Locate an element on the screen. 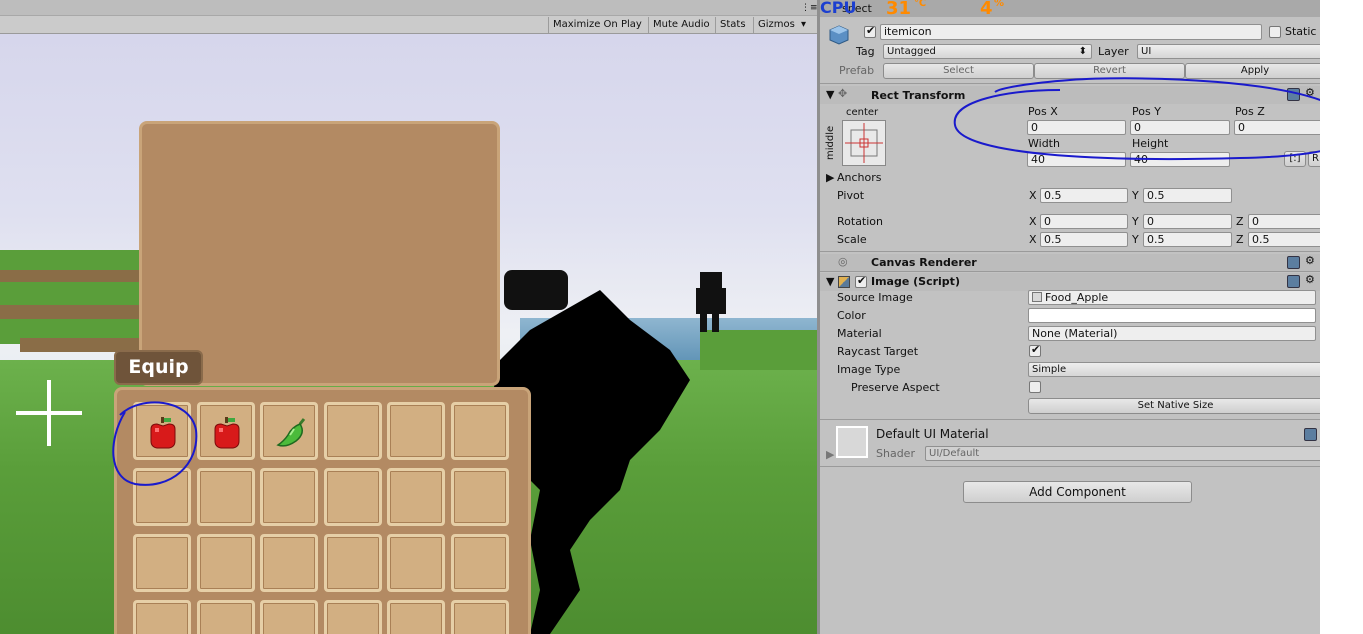  gameobject-cube-icon is located at coordinates (839, 35).